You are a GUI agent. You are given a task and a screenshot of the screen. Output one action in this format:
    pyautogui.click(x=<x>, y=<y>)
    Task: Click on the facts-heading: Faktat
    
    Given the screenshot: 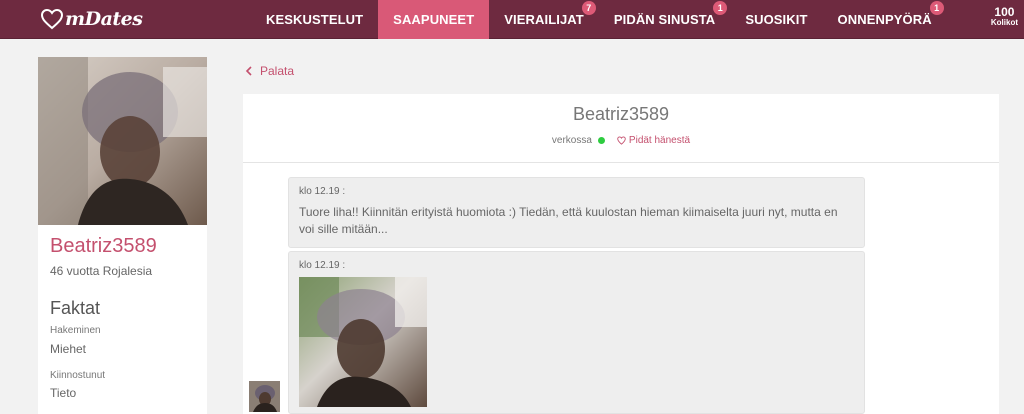 What is the action you would take?
    pyautogui.click(x=75, y=308)
    